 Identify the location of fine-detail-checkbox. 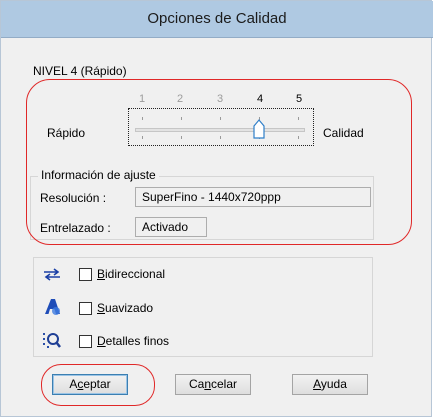
(85, 341).